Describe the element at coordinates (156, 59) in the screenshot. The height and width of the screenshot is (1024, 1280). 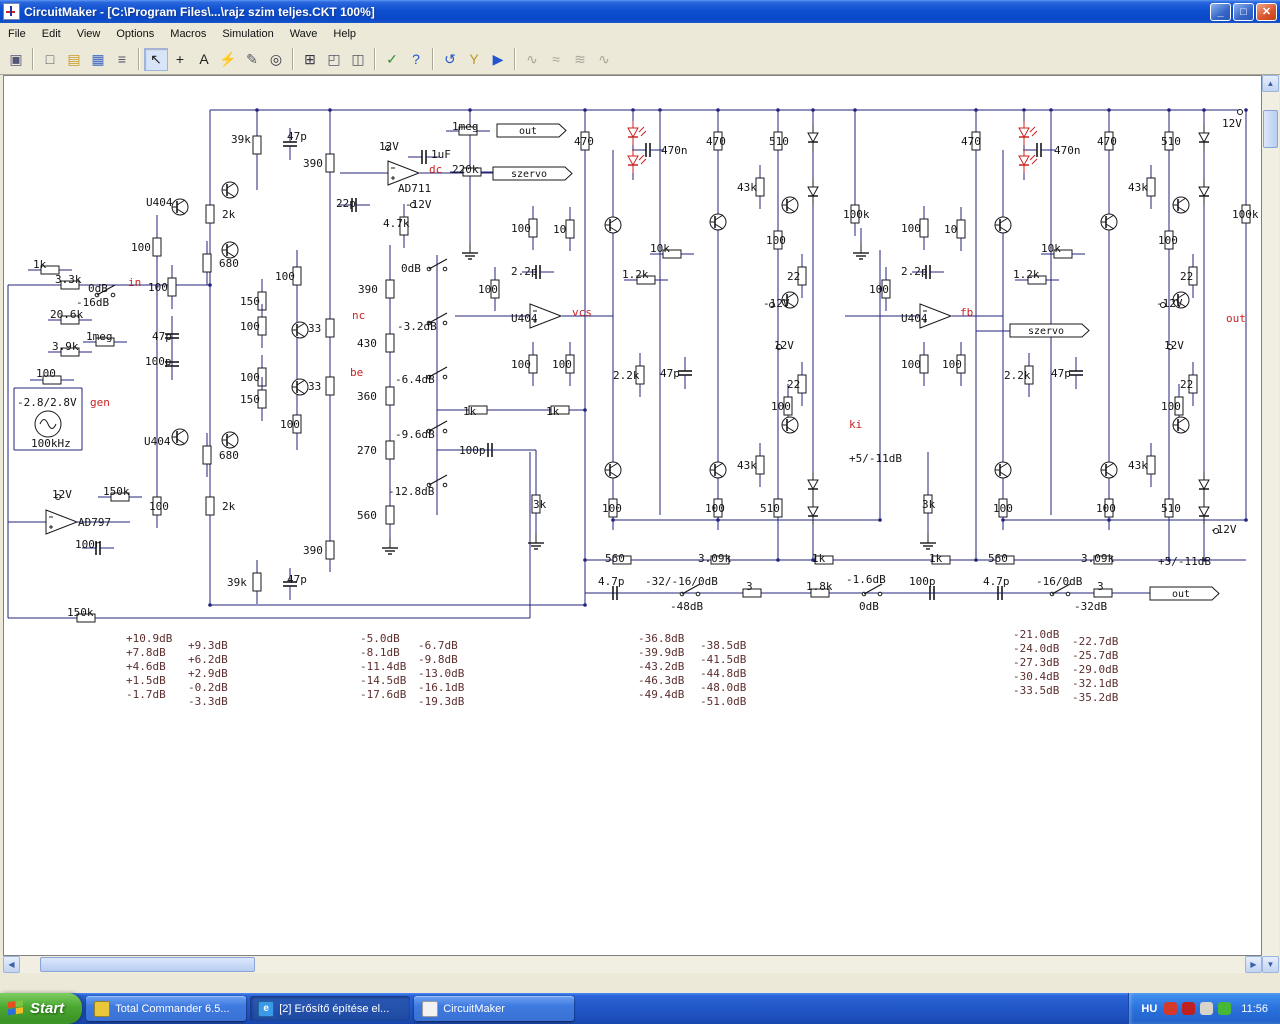
I see `arrow-tool-icon: ↖` at that location.